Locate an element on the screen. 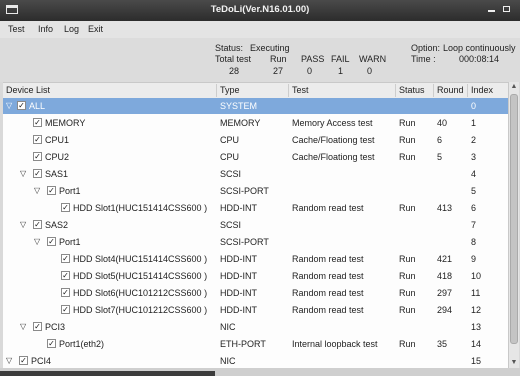 The image size is (520, 376). column-index: Index is located at coordinates (482, 90).